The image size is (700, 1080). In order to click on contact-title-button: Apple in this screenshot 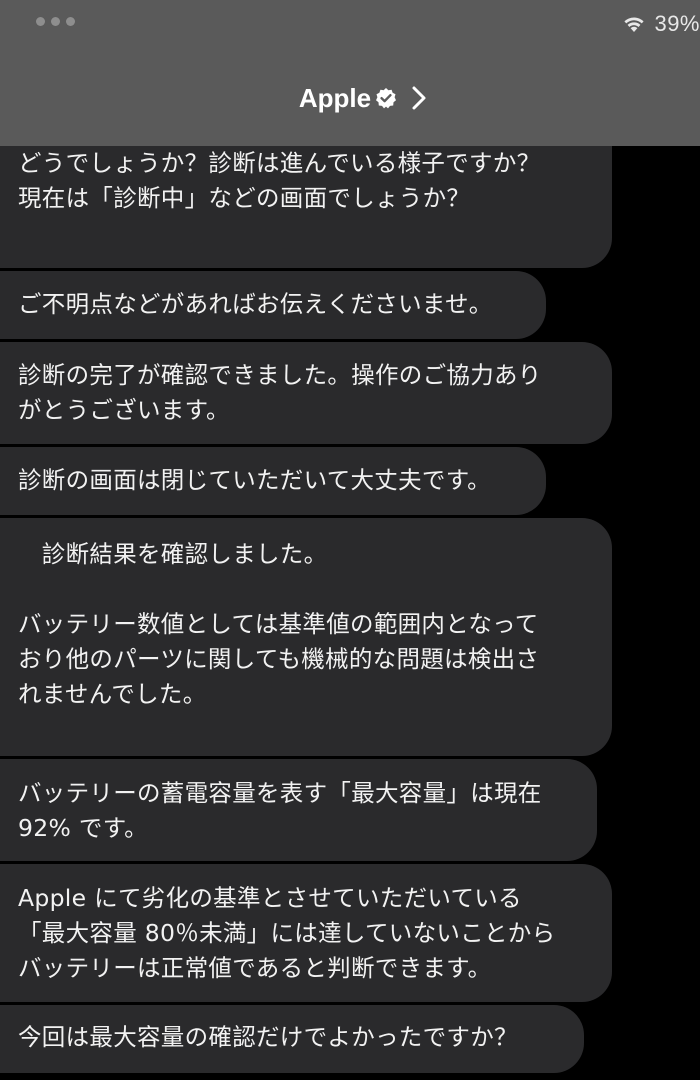, I will do `click(350, 98)`.